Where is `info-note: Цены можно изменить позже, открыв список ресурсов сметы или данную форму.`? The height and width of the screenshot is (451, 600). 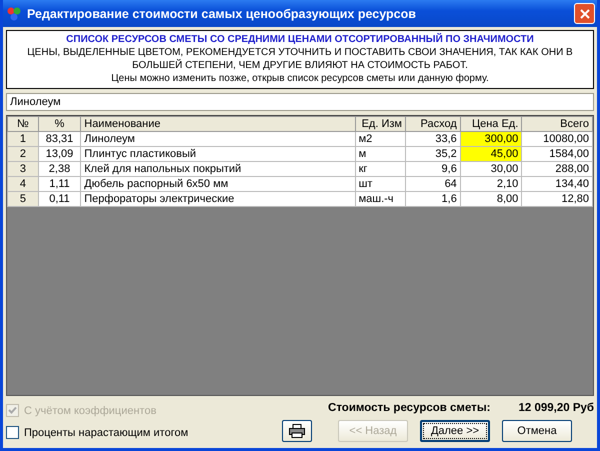 info-note: Цены можно изменить позже, открыв список ресурсов сметы или данную форму. is located at coordinates (300, 78).